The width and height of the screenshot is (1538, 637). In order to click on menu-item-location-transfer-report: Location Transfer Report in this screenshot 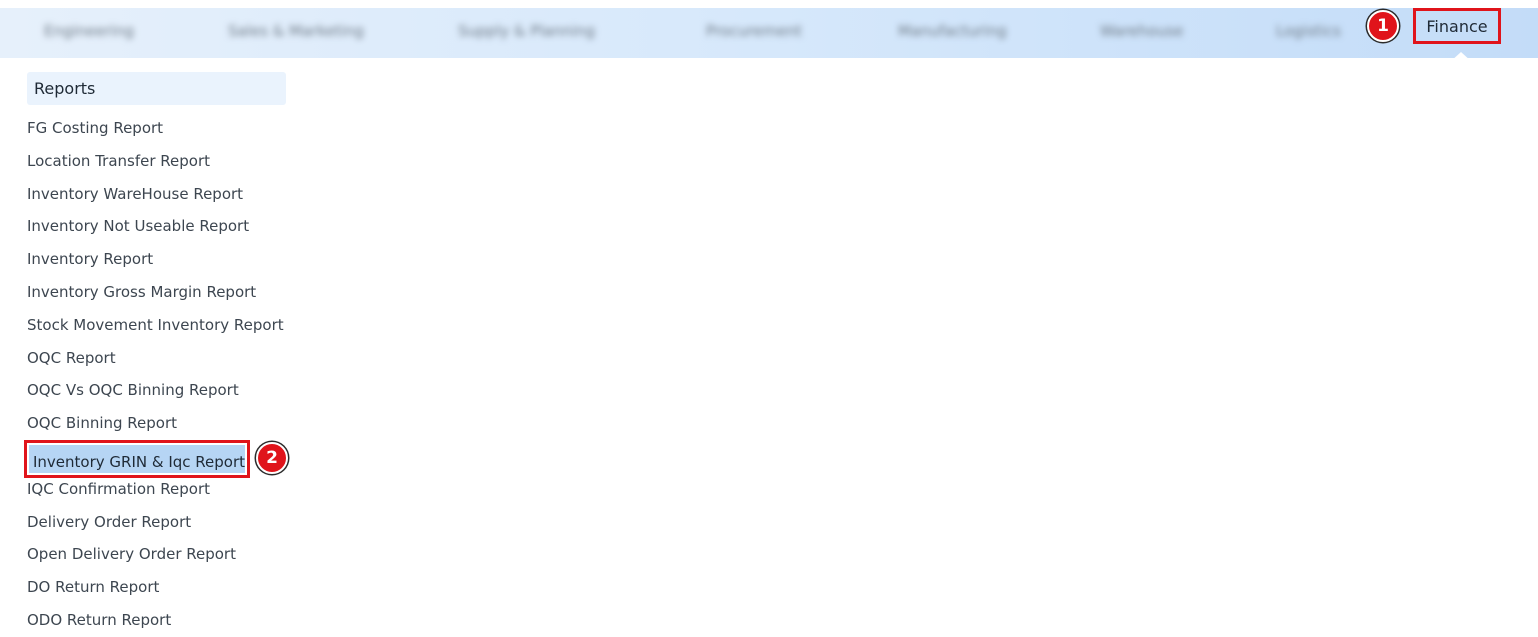, I will do `click(155, 161)`.